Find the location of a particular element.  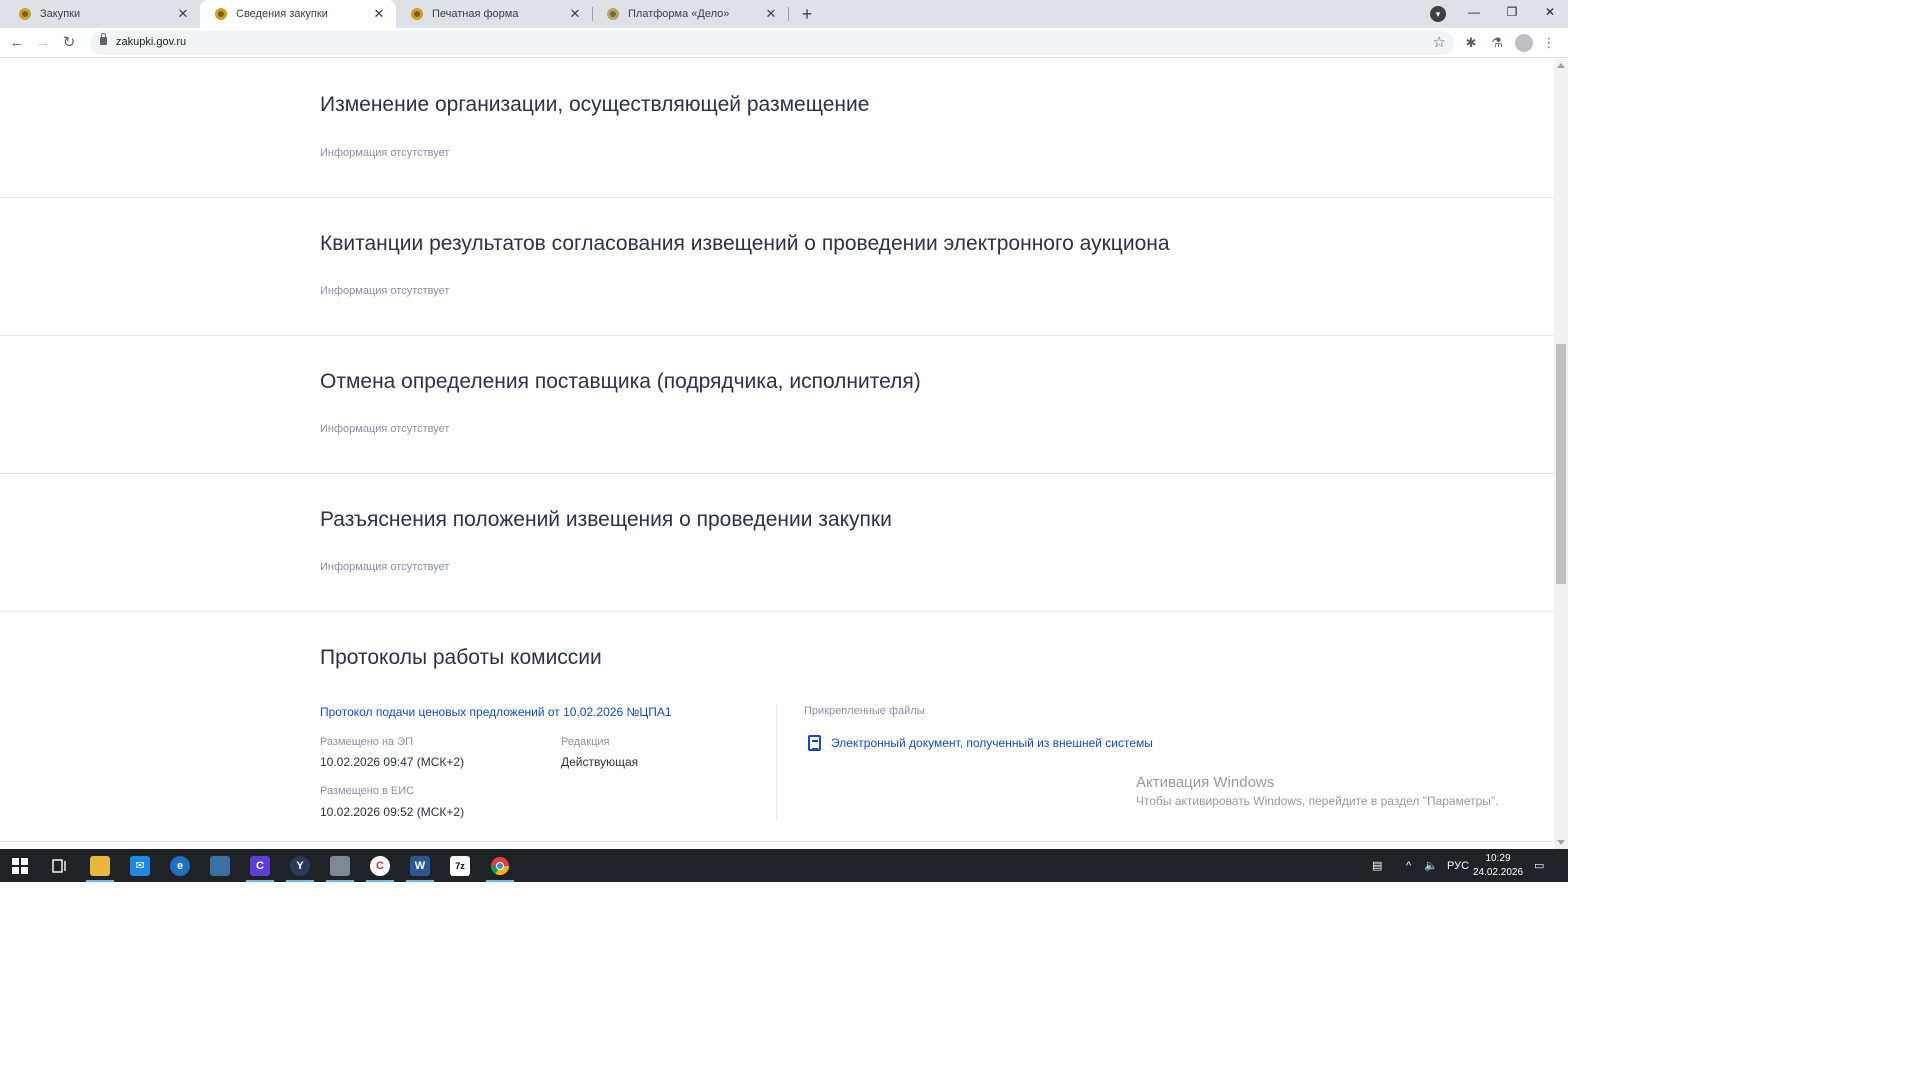

mail-icon: ✉ is located at coordinates (140, 865).